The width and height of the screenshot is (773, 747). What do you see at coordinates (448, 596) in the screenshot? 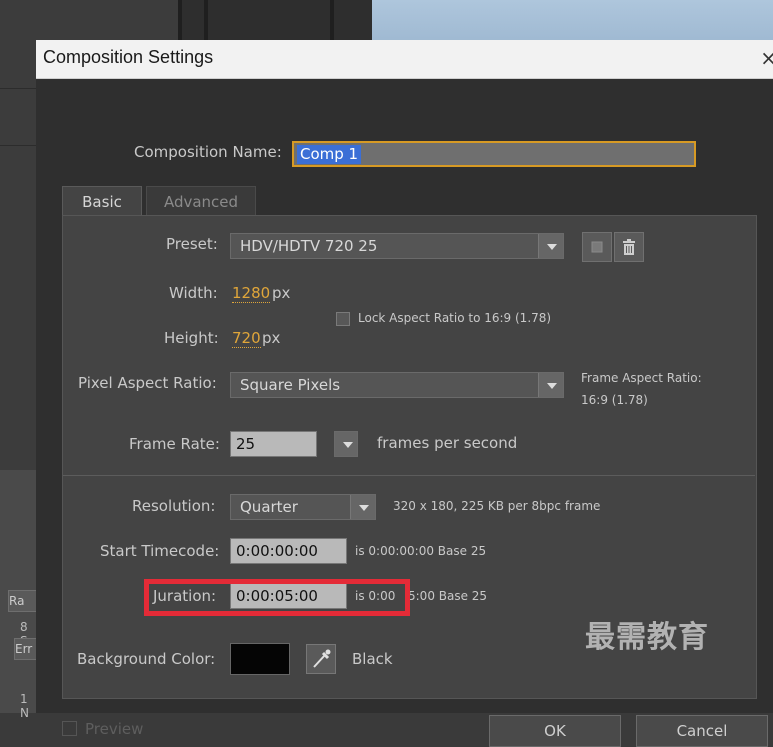
I see `duration-info-end: 5:00 Base 25` at bounding box center [448, 596].